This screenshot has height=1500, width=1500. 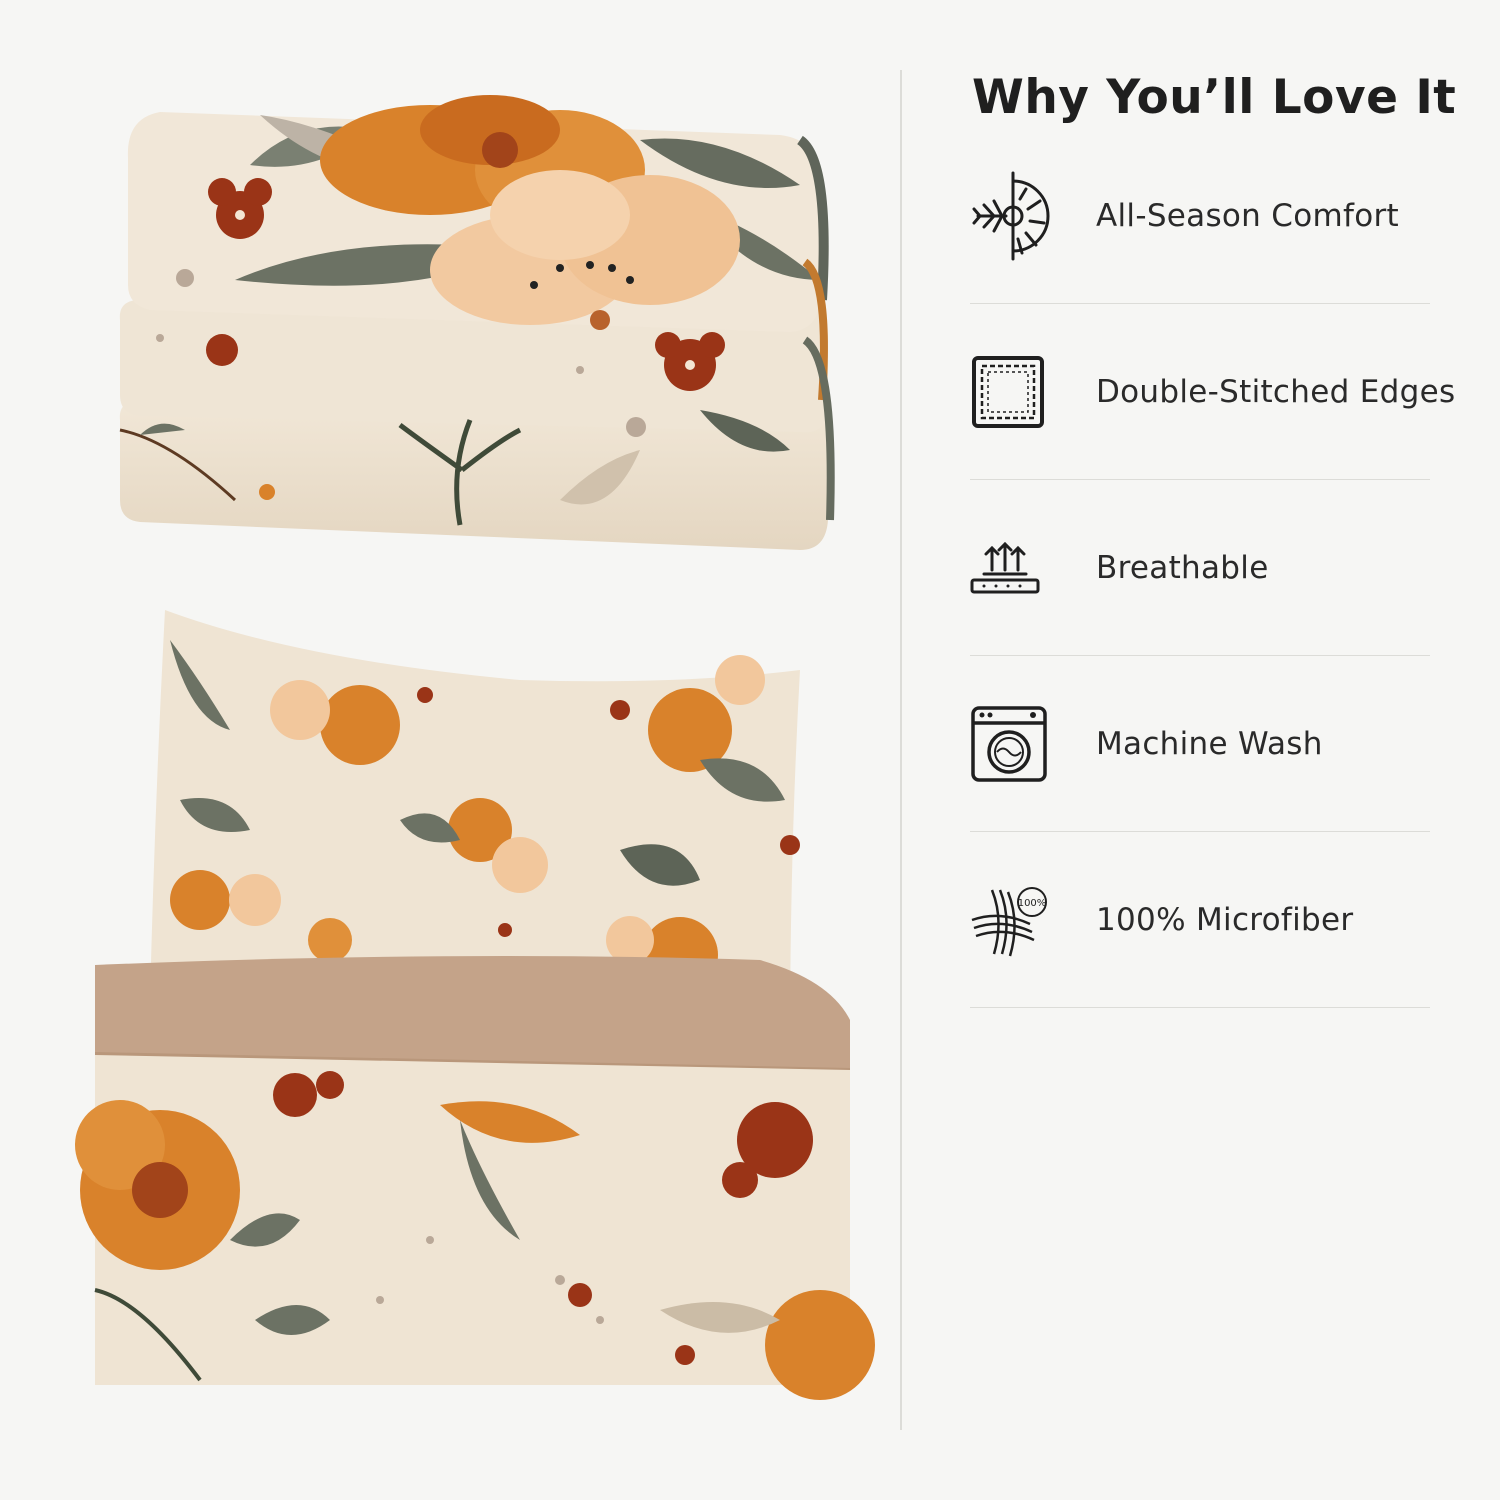 What do you see at coordinates (1276, 391) in the screenshot?
I see `feature-label: Double-Stitched Edges` at bounding box center [1276, 391].